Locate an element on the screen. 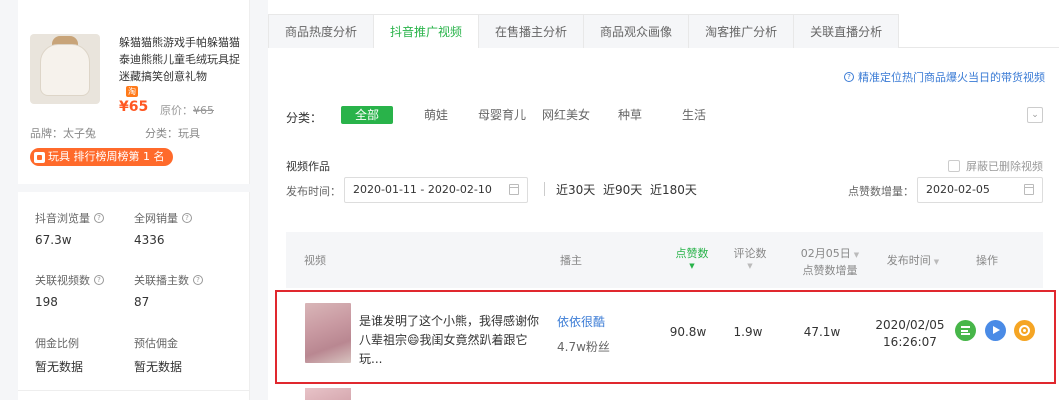 The width and height of the screenshot is (1059, 400). original-price-value: ¥65 is located at coordinates (203, 110).